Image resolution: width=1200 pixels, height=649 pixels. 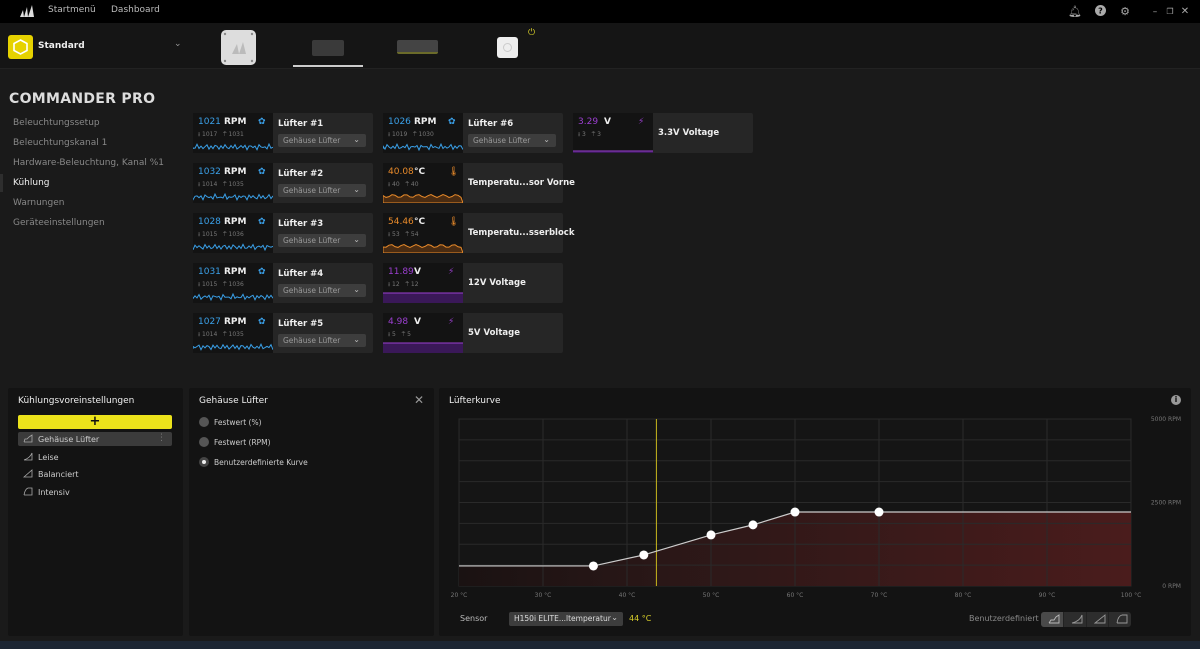 What do you see at coordinates (600, 645) in the screenshot?
I see `taskbar` at bounding box center [600, 645].